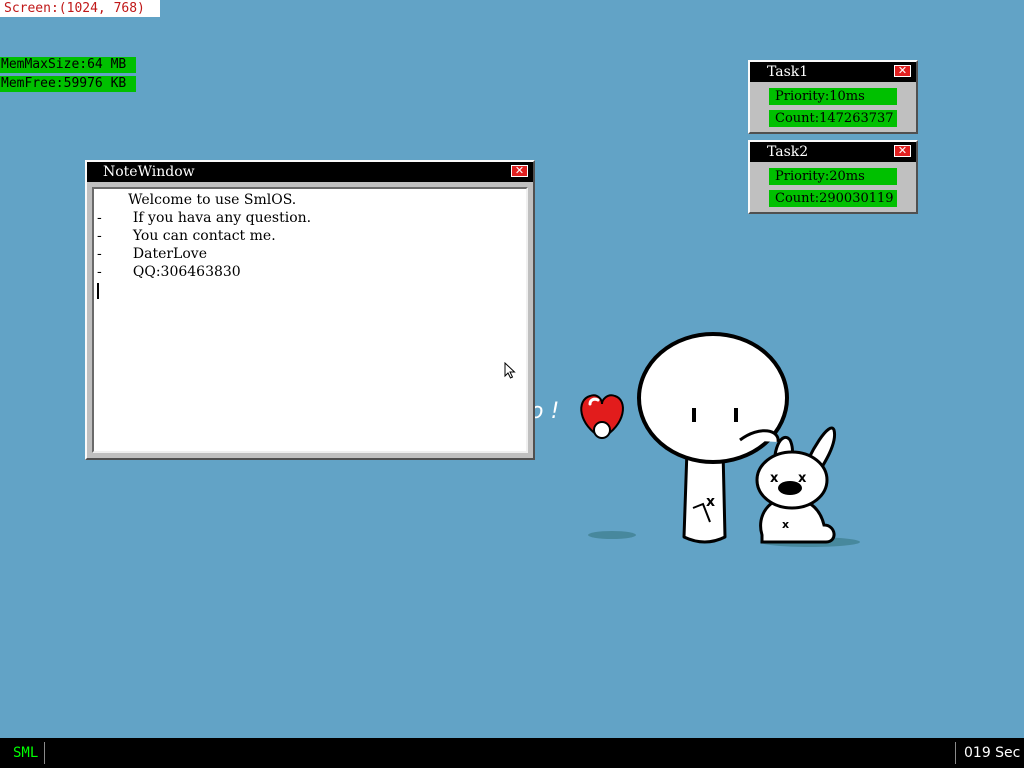 Image resolution: width=1024 pixels, height=768 pixels. I want to click on note-window-close-button: ✕, so click(519, 171).